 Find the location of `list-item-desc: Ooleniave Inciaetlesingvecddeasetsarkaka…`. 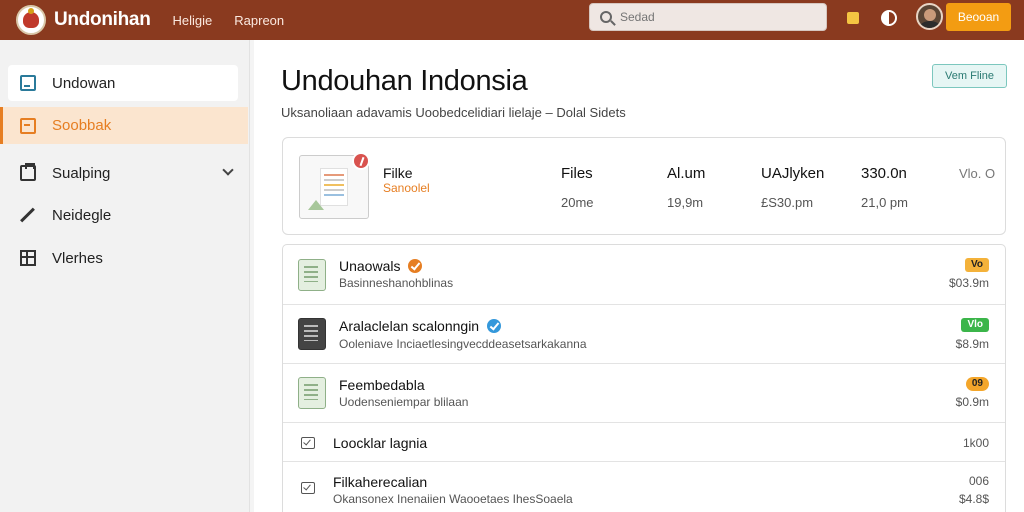

list-item-desc: Ooleniave Inciaetlesingvecddeasetsarkaka… is located at coordinates (463, 344).